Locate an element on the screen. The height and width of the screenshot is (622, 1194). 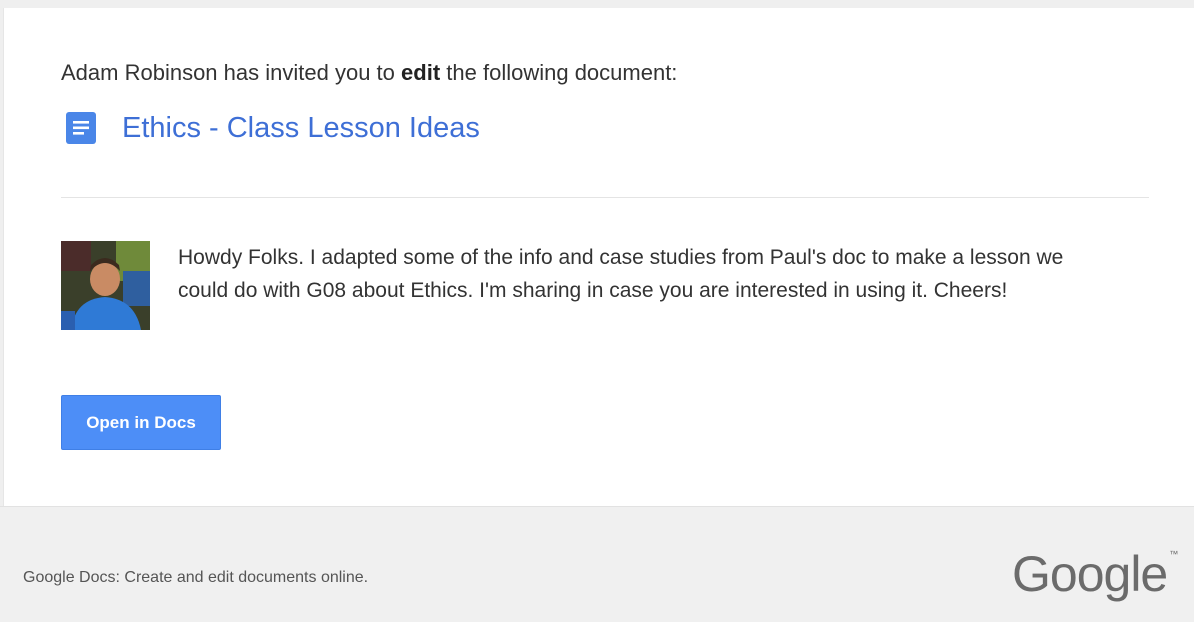
open-in-docs-button: Open in Docs is located at coordinates (141, 422).